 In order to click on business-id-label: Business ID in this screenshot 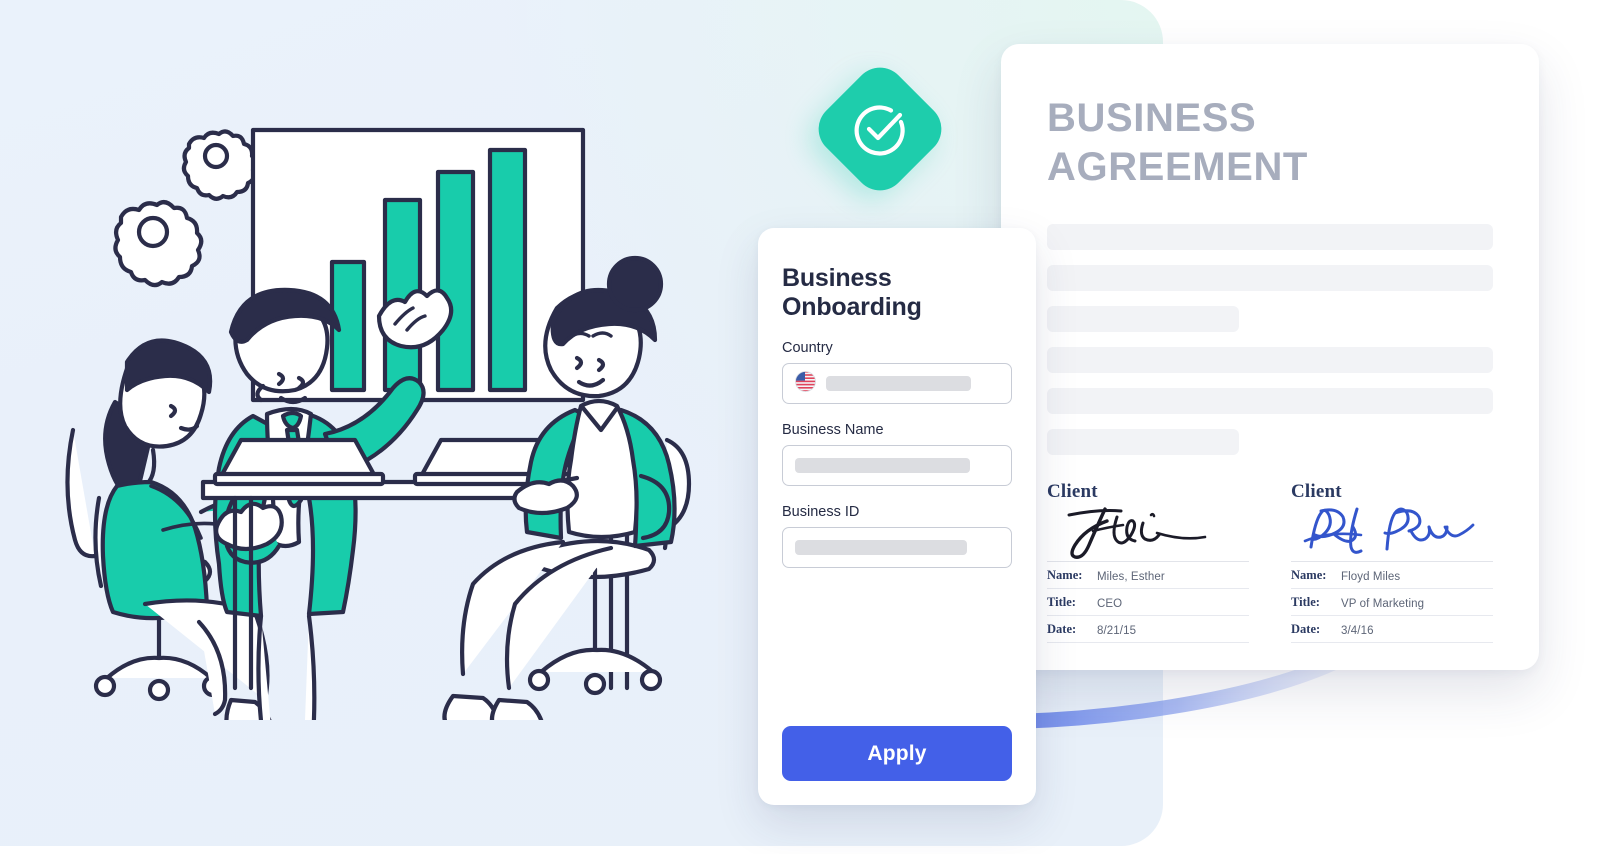, I will do `click(821, 512)`.